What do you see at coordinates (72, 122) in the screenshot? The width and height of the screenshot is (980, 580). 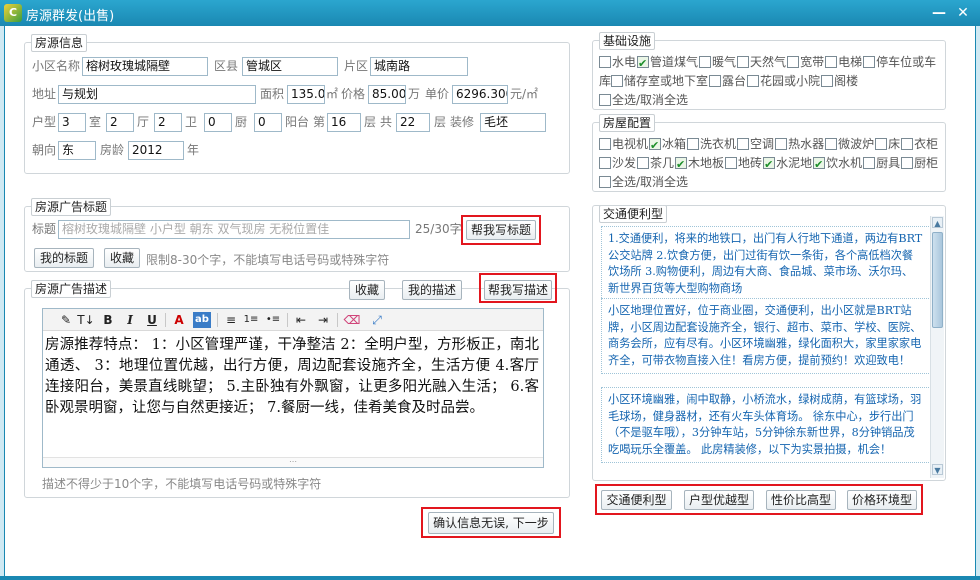 I see `rooms-field: 3` at bounding box center [72, 122].